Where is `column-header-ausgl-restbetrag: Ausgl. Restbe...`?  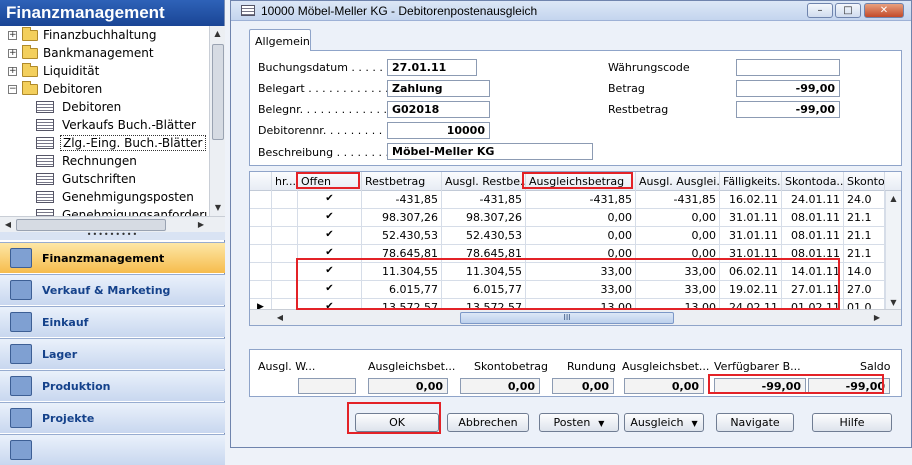 column-header-ausgl-restbetrag: Ausgl. Restbe... is located at coordinates (484, 181).